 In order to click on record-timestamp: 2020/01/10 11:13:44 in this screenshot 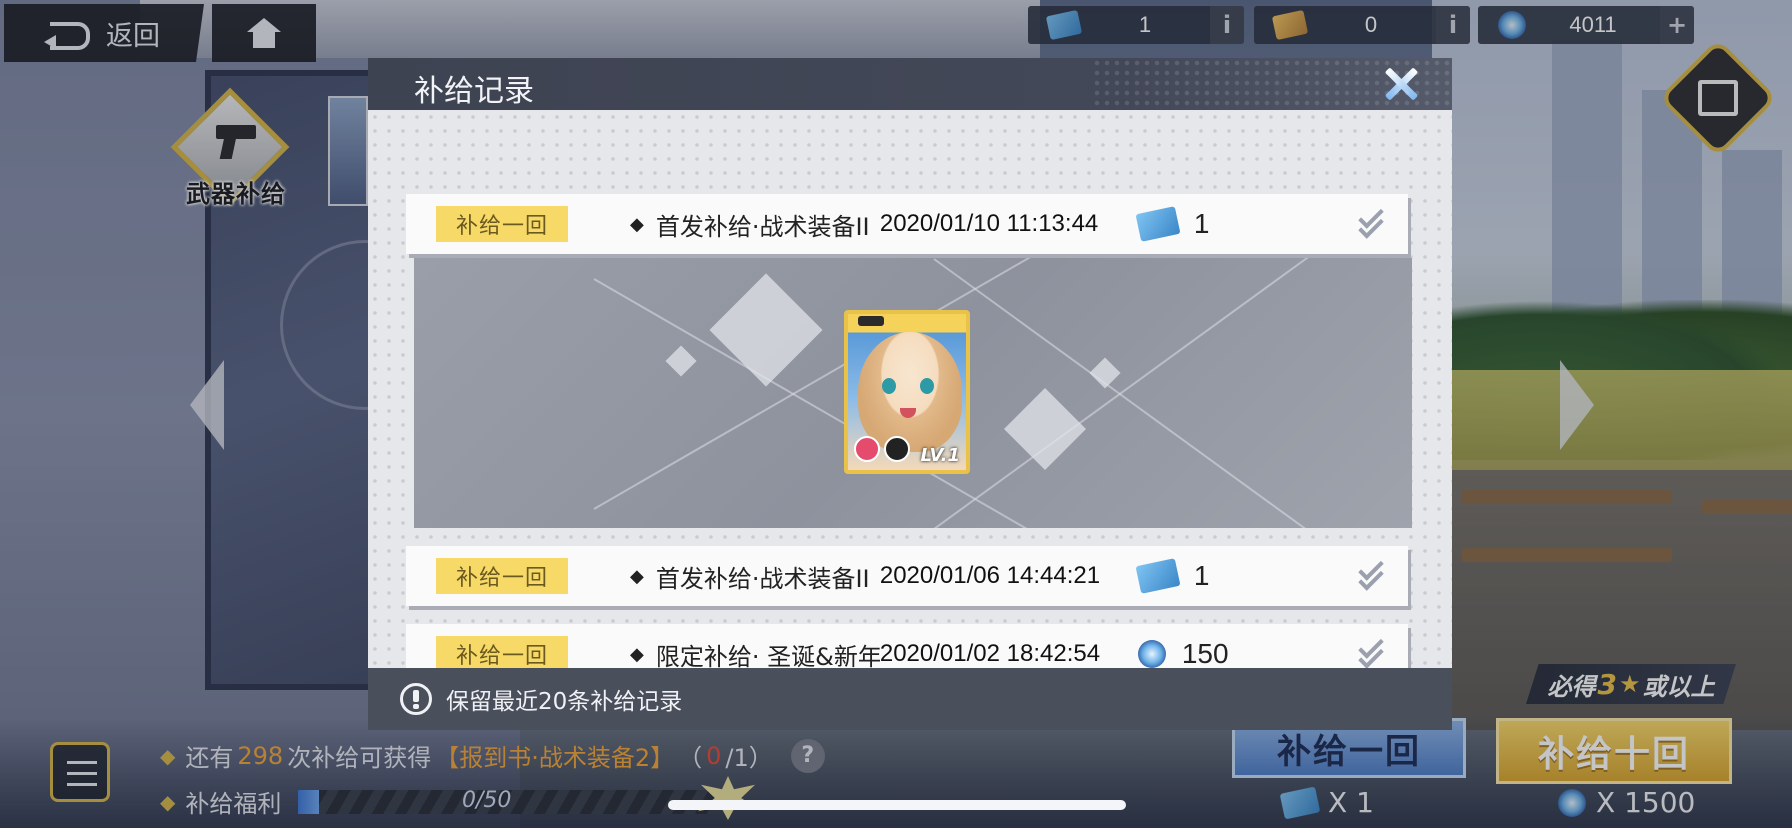, I will do `click(989, 223)`.